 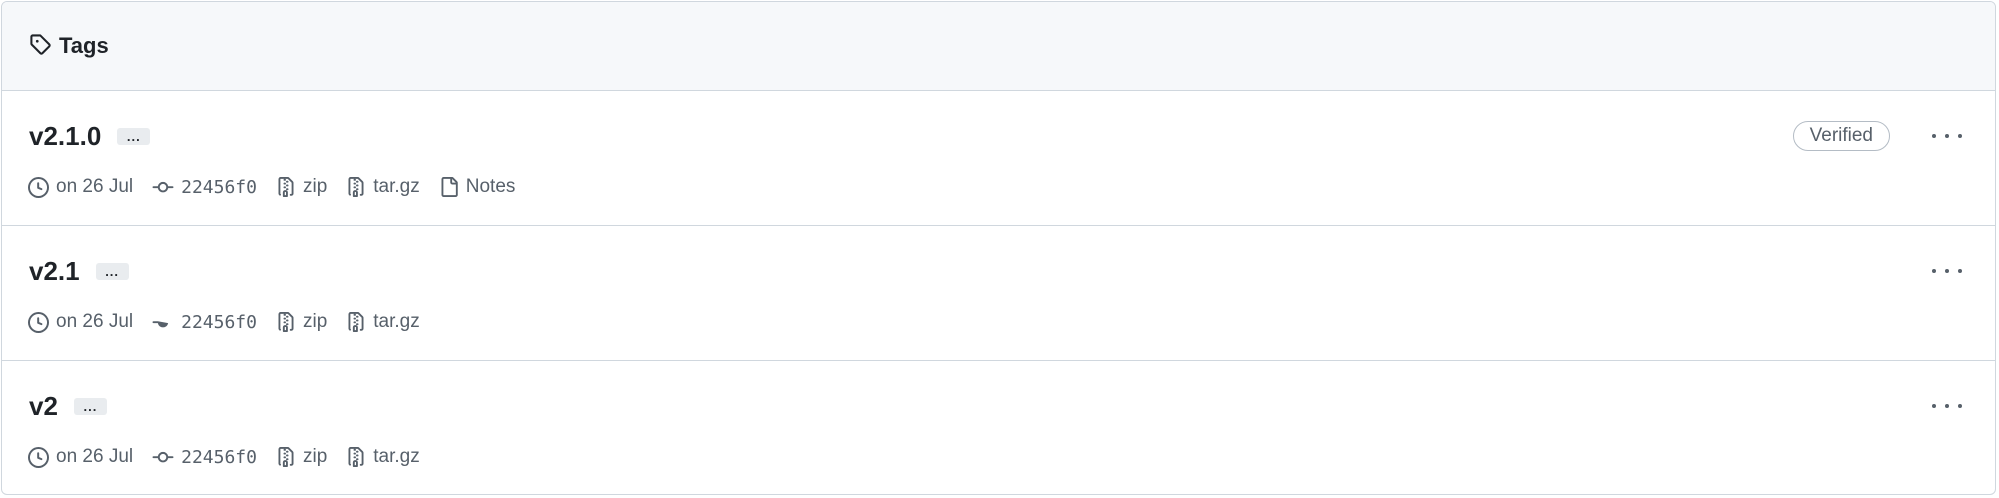 I want to click on page-title: Tags, so click(x=84, y=45).